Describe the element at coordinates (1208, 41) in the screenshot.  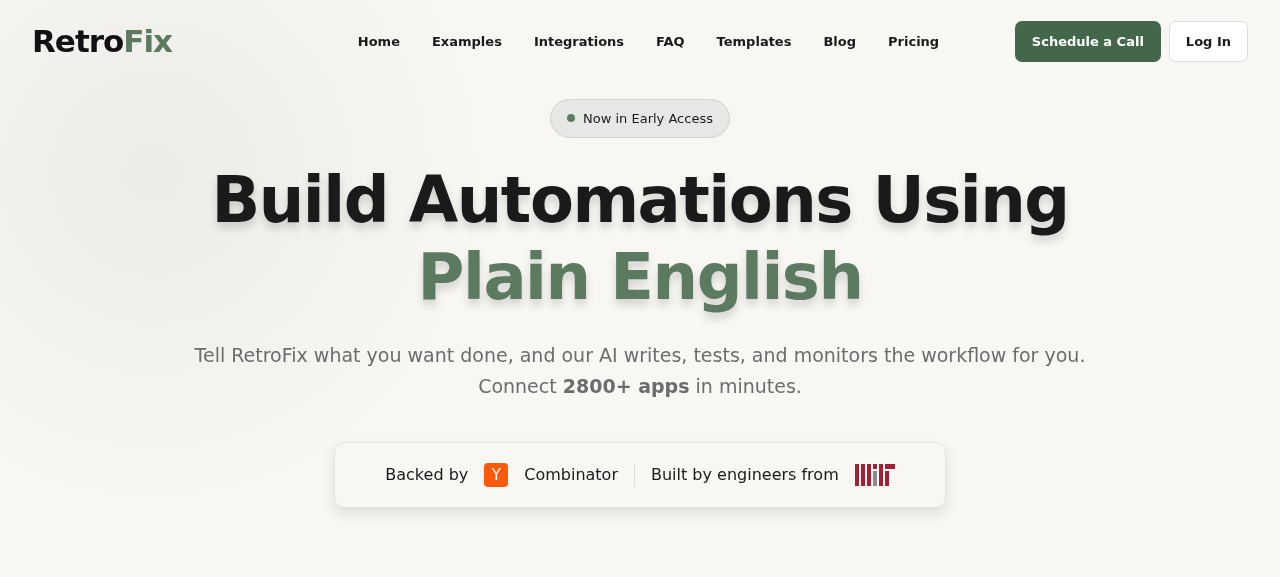
I see `login-button: Log In` at that location.